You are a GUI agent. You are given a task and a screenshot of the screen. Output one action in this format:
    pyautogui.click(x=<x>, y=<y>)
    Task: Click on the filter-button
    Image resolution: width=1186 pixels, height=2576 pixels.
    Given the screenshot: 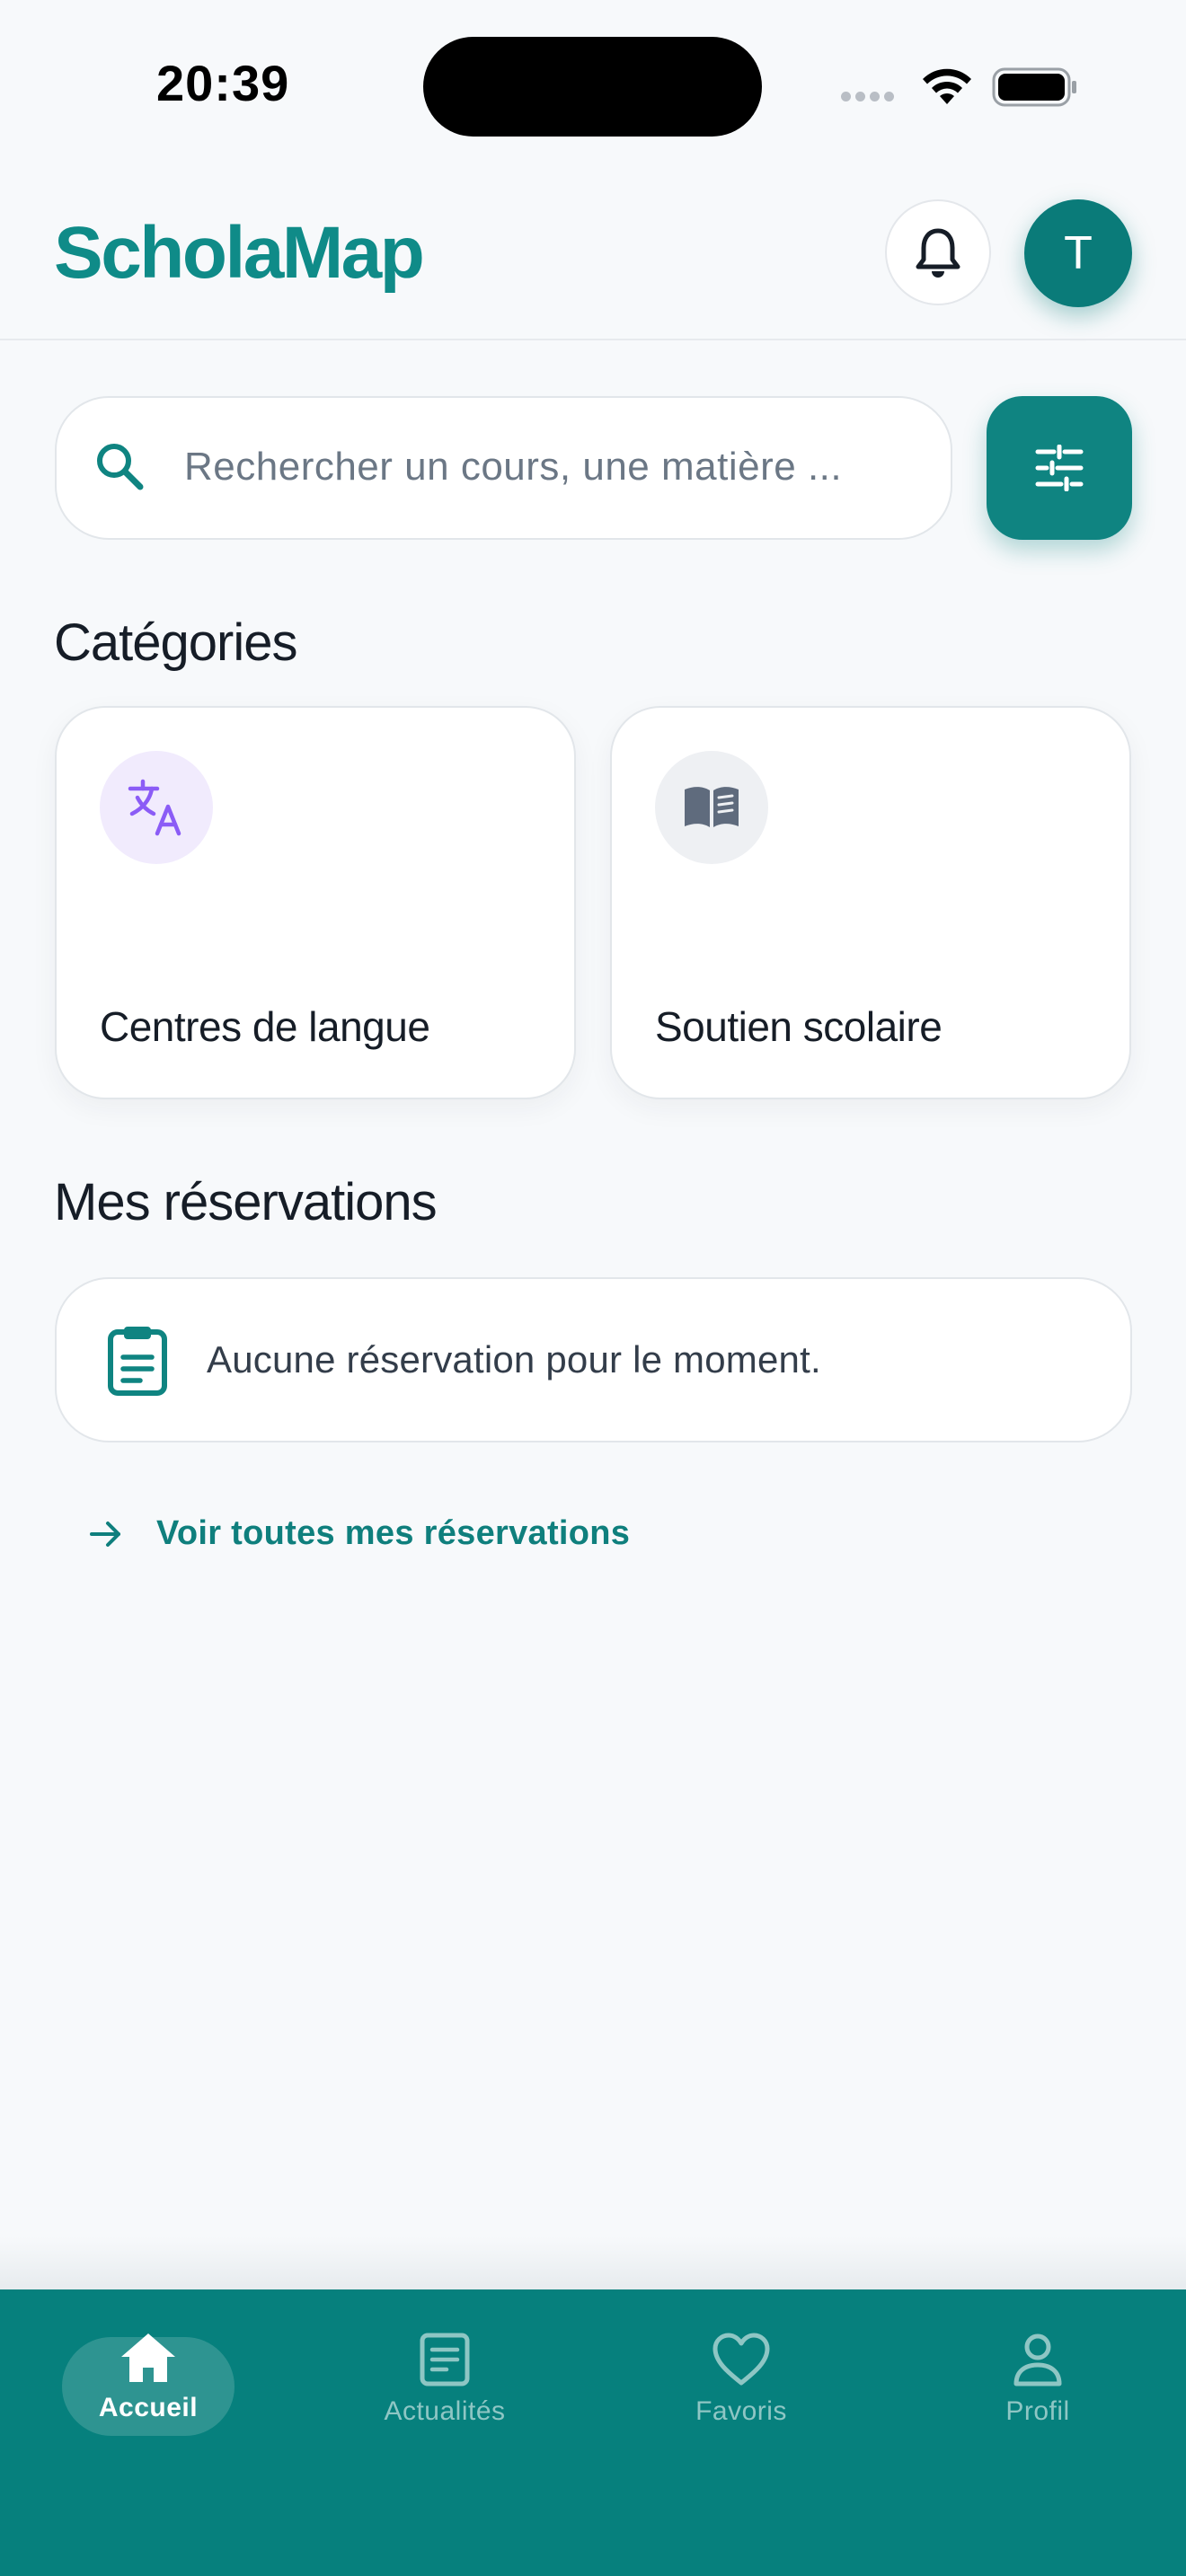 What is the action you would take?
    pyautogui.click(x=1059, y=468)
    